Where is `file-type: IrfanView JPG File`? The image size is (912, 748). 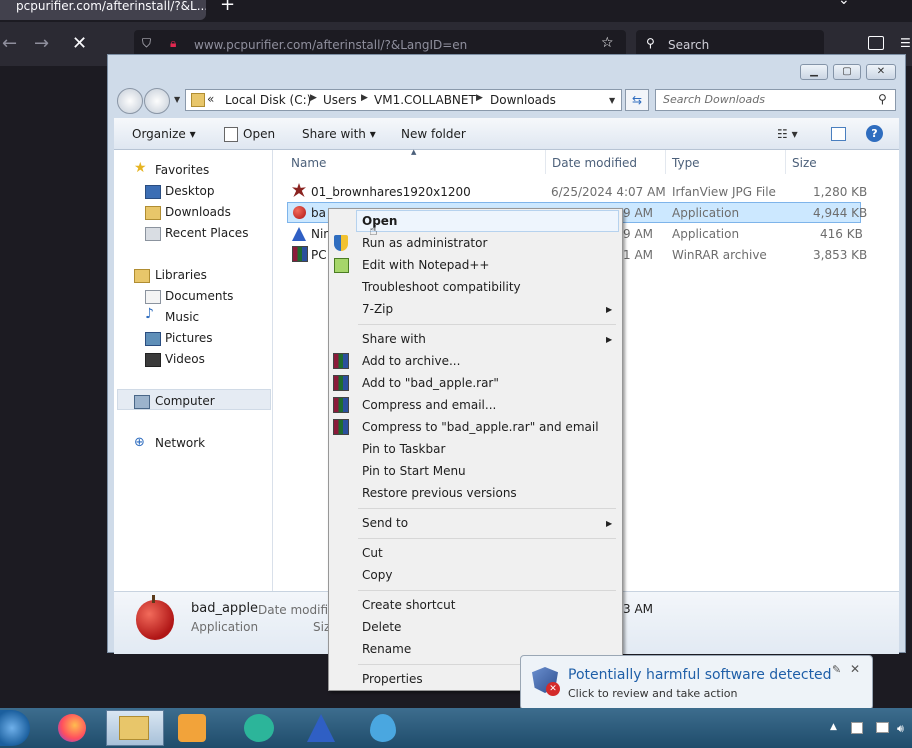
file-type: IrfanView JPG File is located at coordinates (724, 192).